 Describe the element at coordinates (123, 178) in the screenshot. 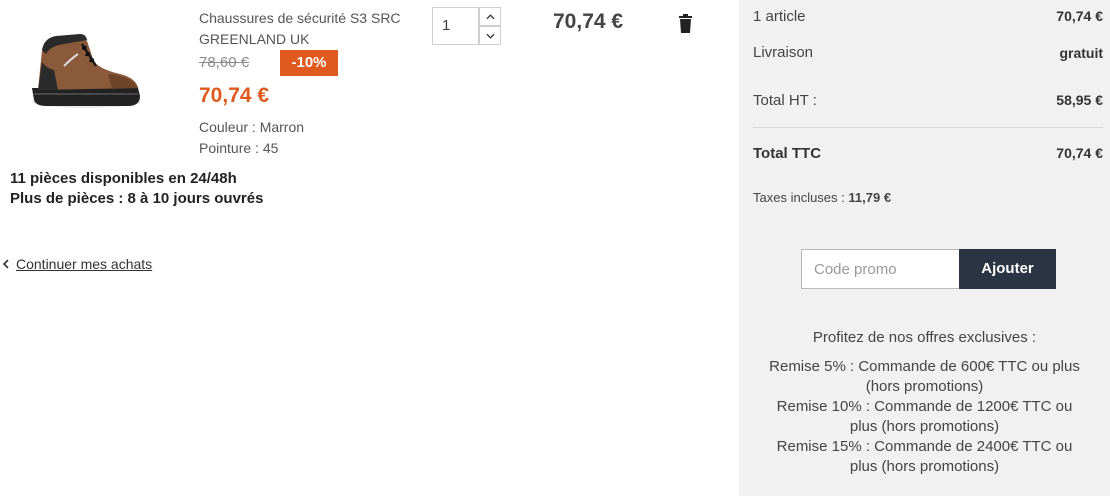

I see `stock-availability: 11 pièces disponibles en 24/48h` at that location.